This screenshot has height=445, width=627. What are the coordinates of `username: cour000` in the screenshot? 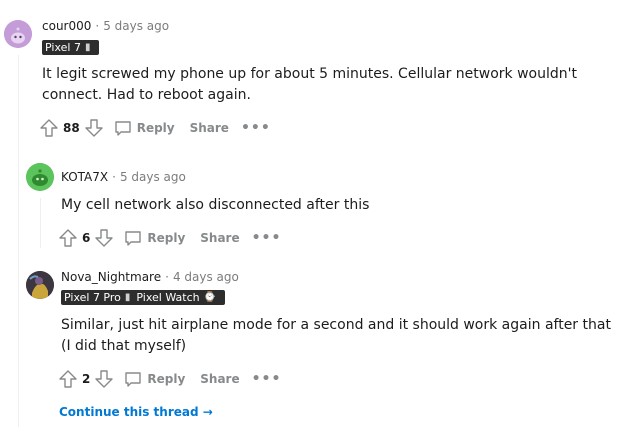 It's located at (66, 26).